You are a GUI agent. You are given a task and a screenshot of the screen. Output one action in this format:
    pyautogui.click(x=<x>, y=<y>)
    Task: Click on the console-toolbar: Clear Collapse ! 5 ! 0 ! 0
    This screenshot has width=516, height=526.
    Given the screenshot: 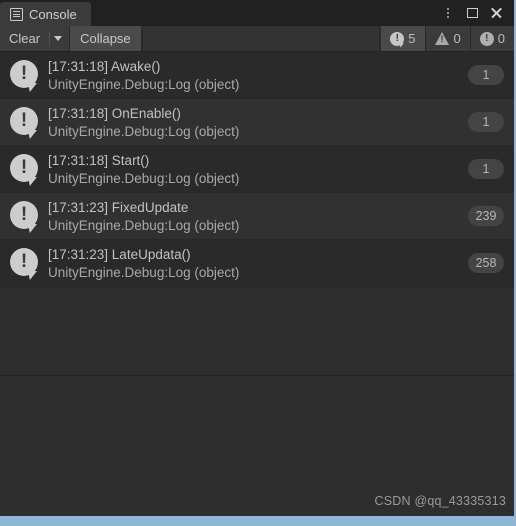 What is the action you would take?
    pyautogui.click(x=257, y=39)
    